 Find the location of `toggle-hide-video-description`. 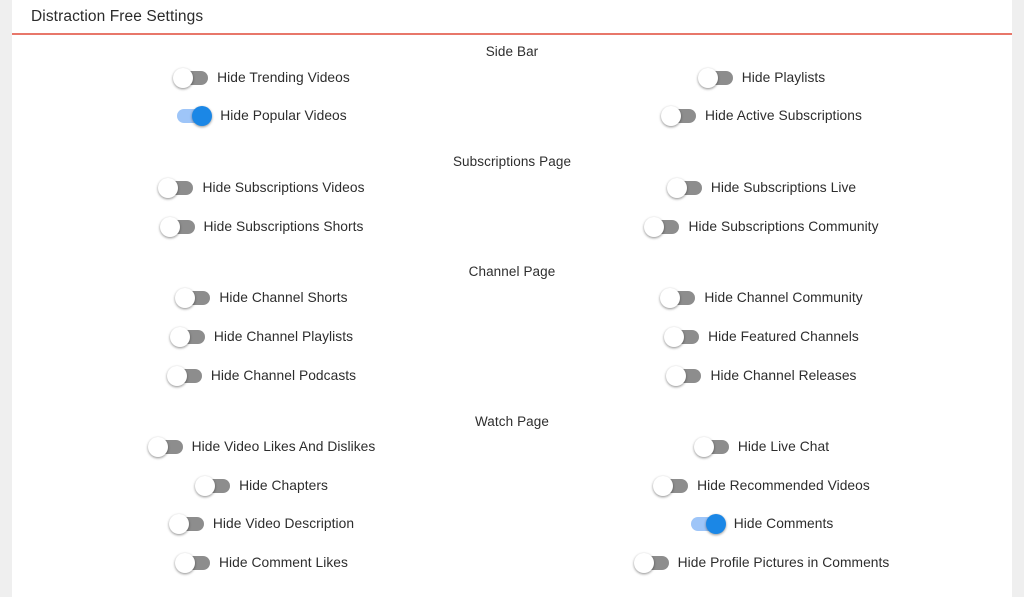

toggle-hide-video-description is located at coordinates (186, 524).